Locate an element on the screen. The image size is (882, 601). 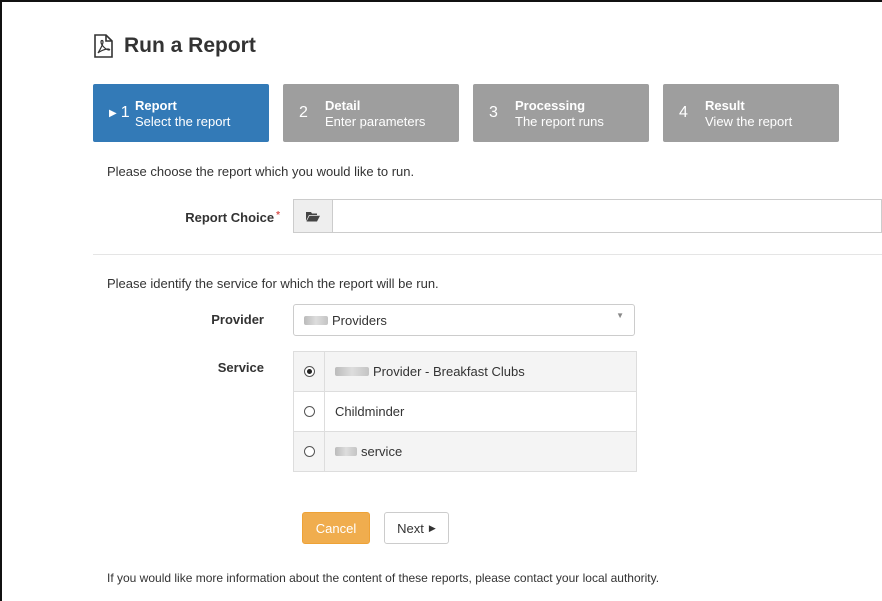
report-choice-input is located at coordinates (607, 216).